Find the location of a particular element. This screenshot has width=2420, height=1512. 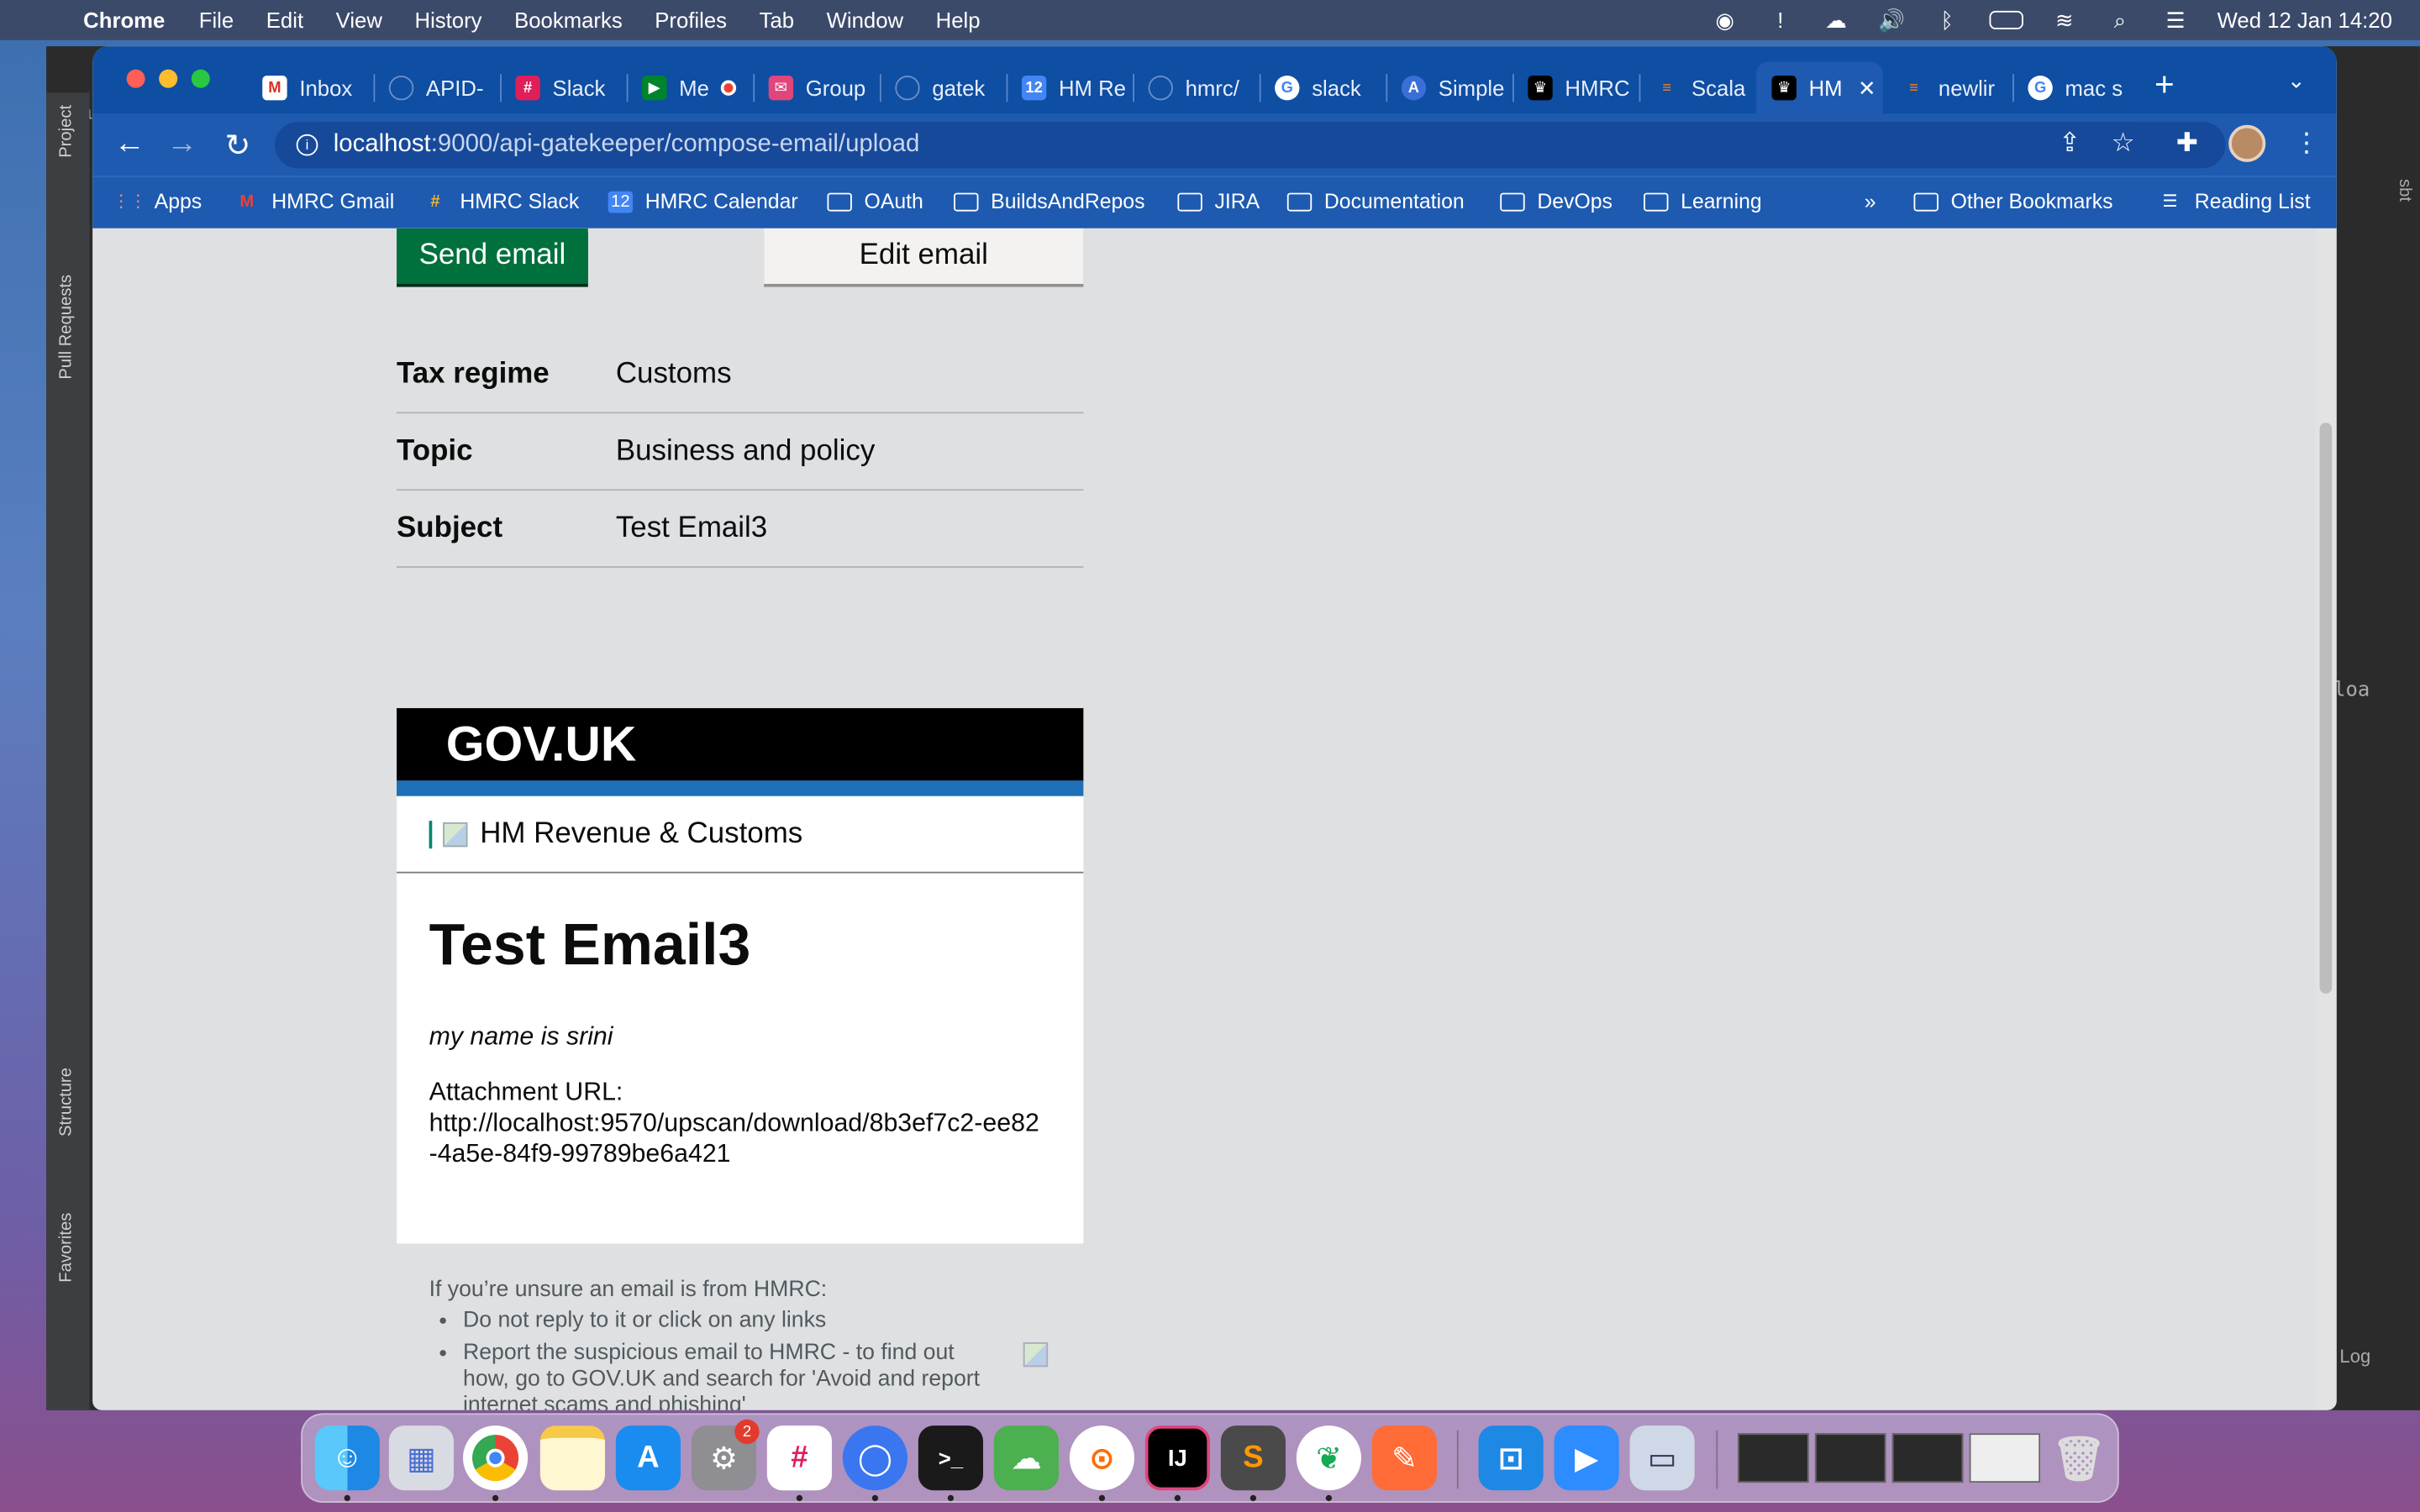

menubar-app-name: Chrome is located at coordinates (124, 20).